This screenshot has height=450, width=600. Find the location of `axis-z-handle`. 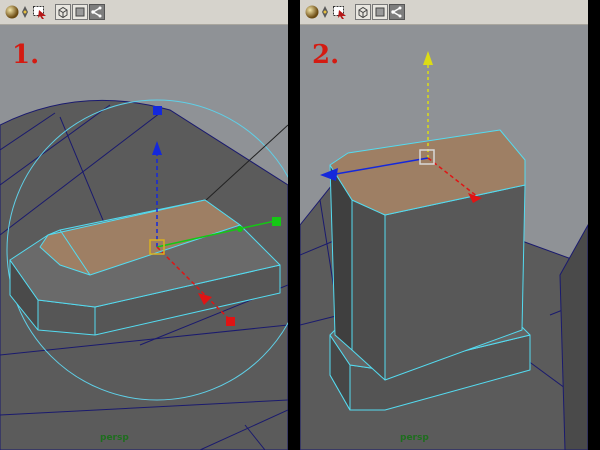

axis-z-handle is located at coordinates (157, 110).